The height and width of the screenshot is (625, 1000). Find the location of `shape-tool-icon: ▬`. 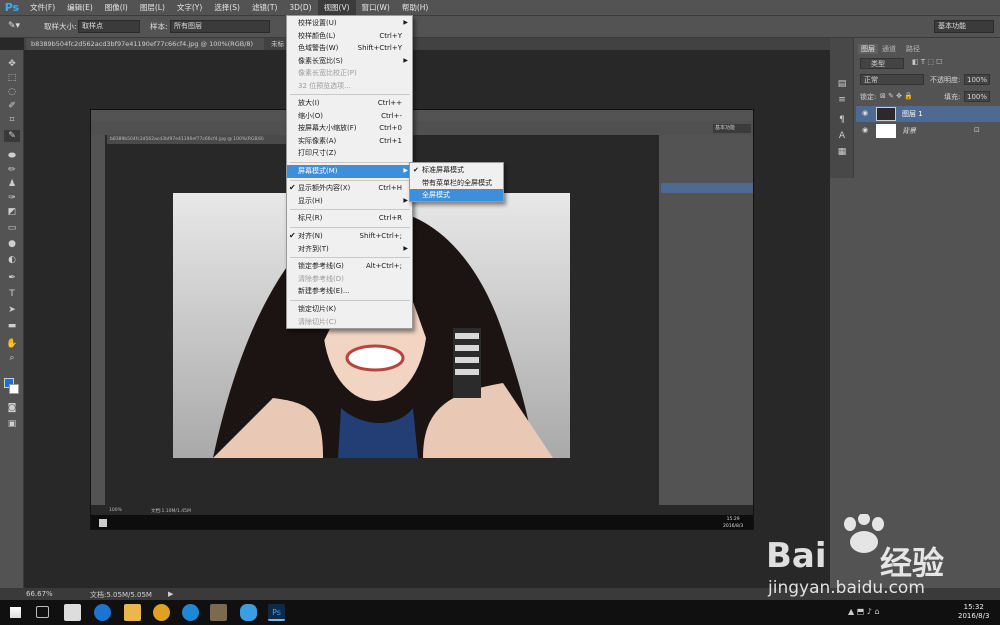

shape-tool-icon: ▬ is located at coordinates (12, 326).